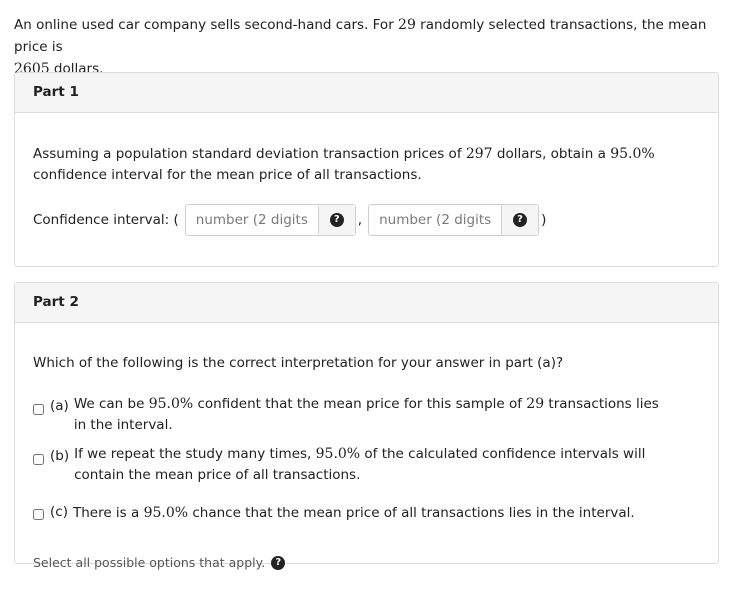  I want to click on part2-header: Part 2, so click(366, 303).